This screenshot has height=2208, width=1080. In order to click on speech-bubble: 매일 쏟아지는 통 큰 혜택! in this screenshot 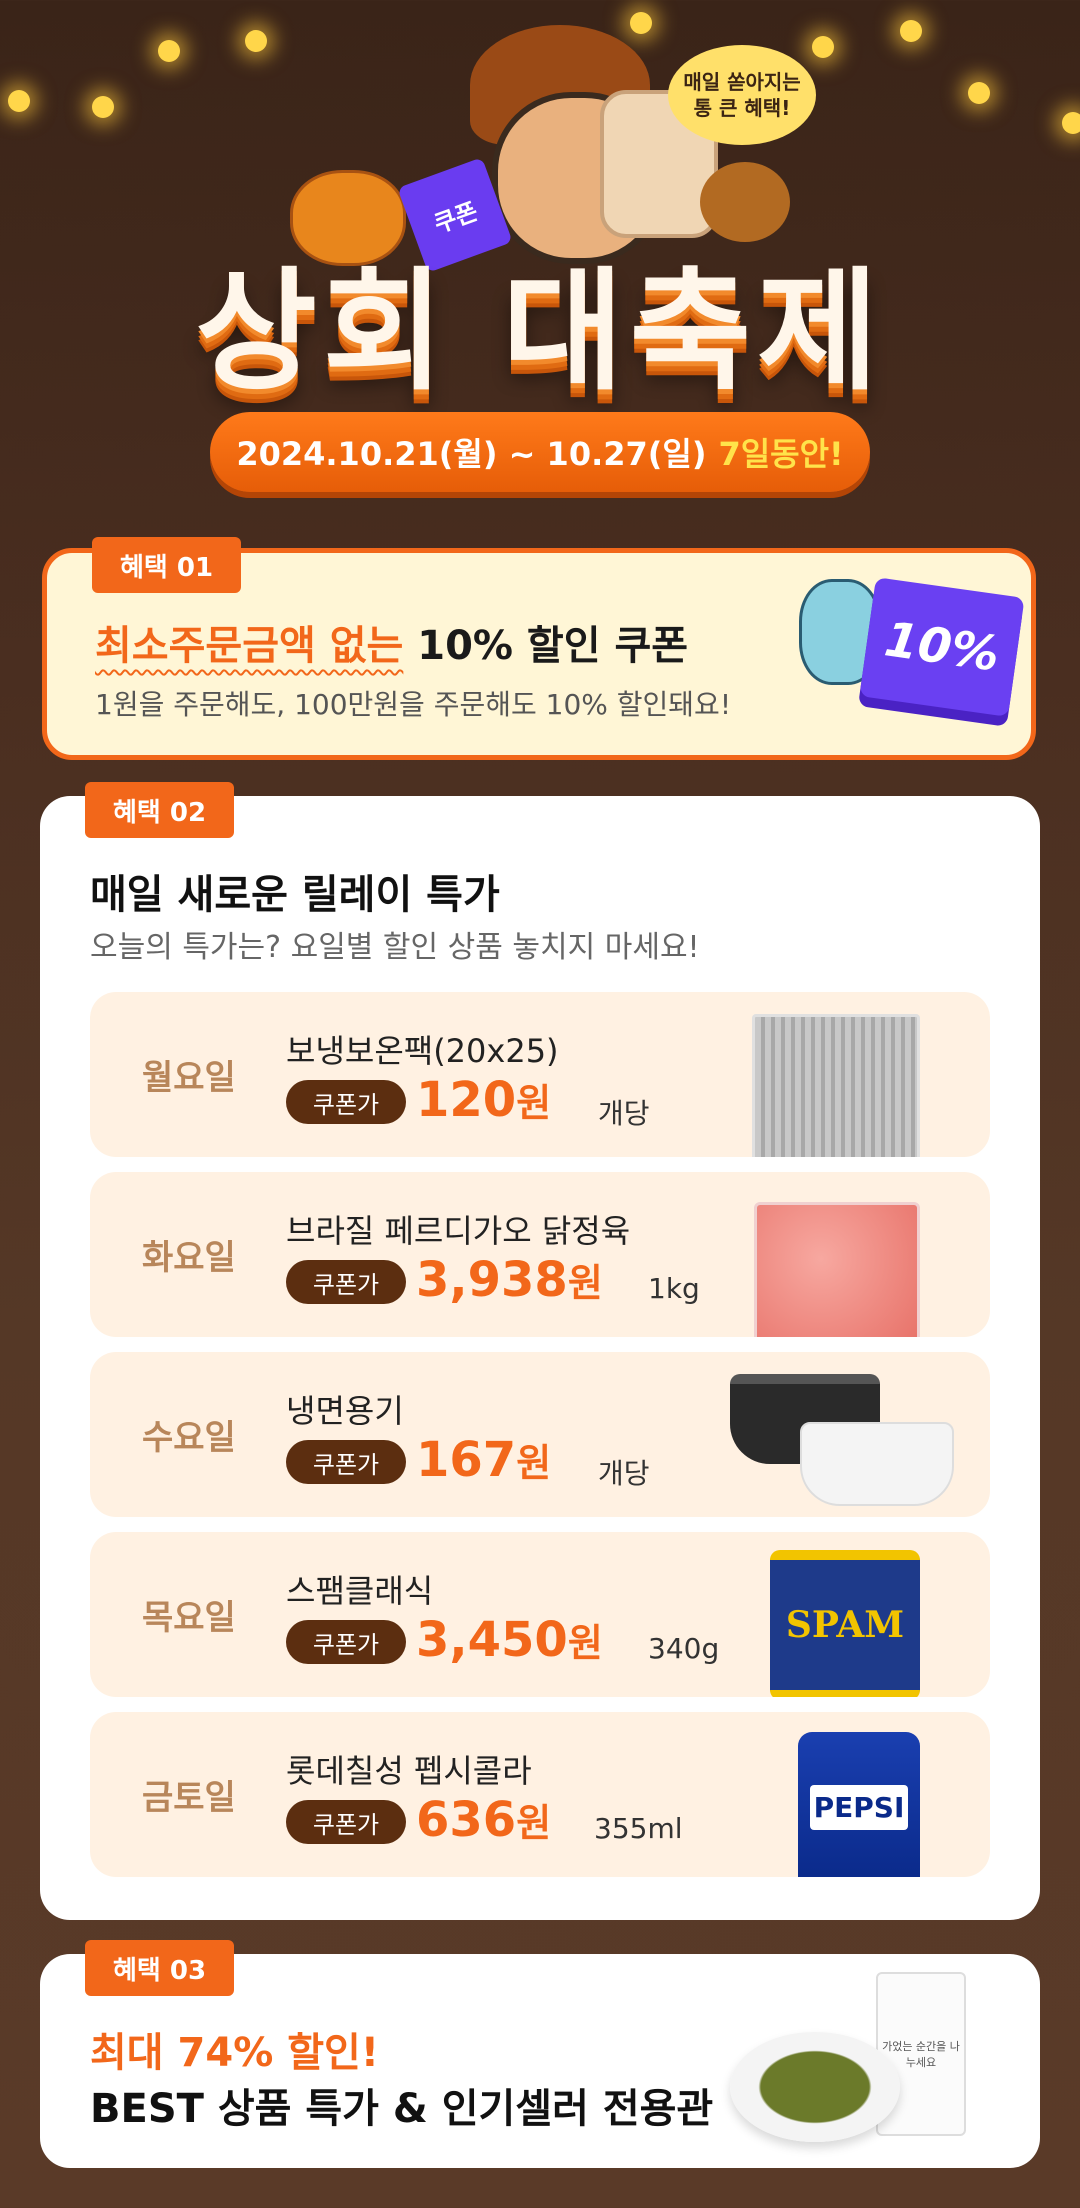, I will do `click(742, 95)`.